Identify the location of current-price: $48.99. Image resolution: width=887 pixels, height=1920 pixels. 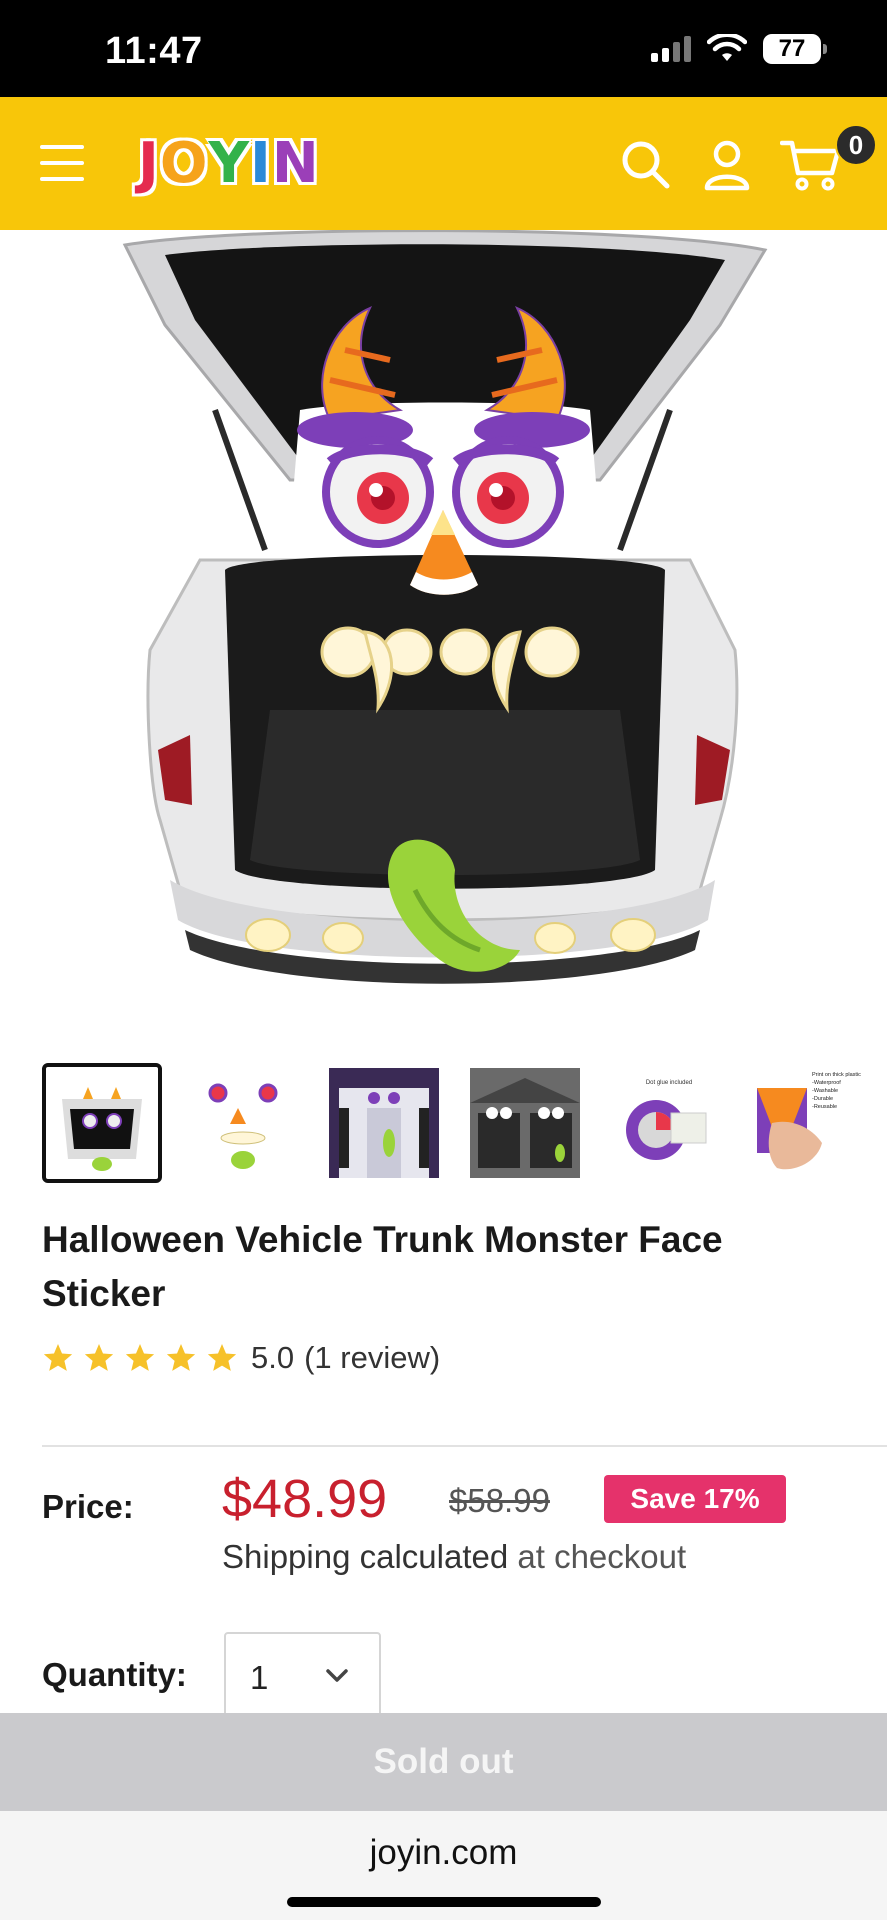
(305, 1499).